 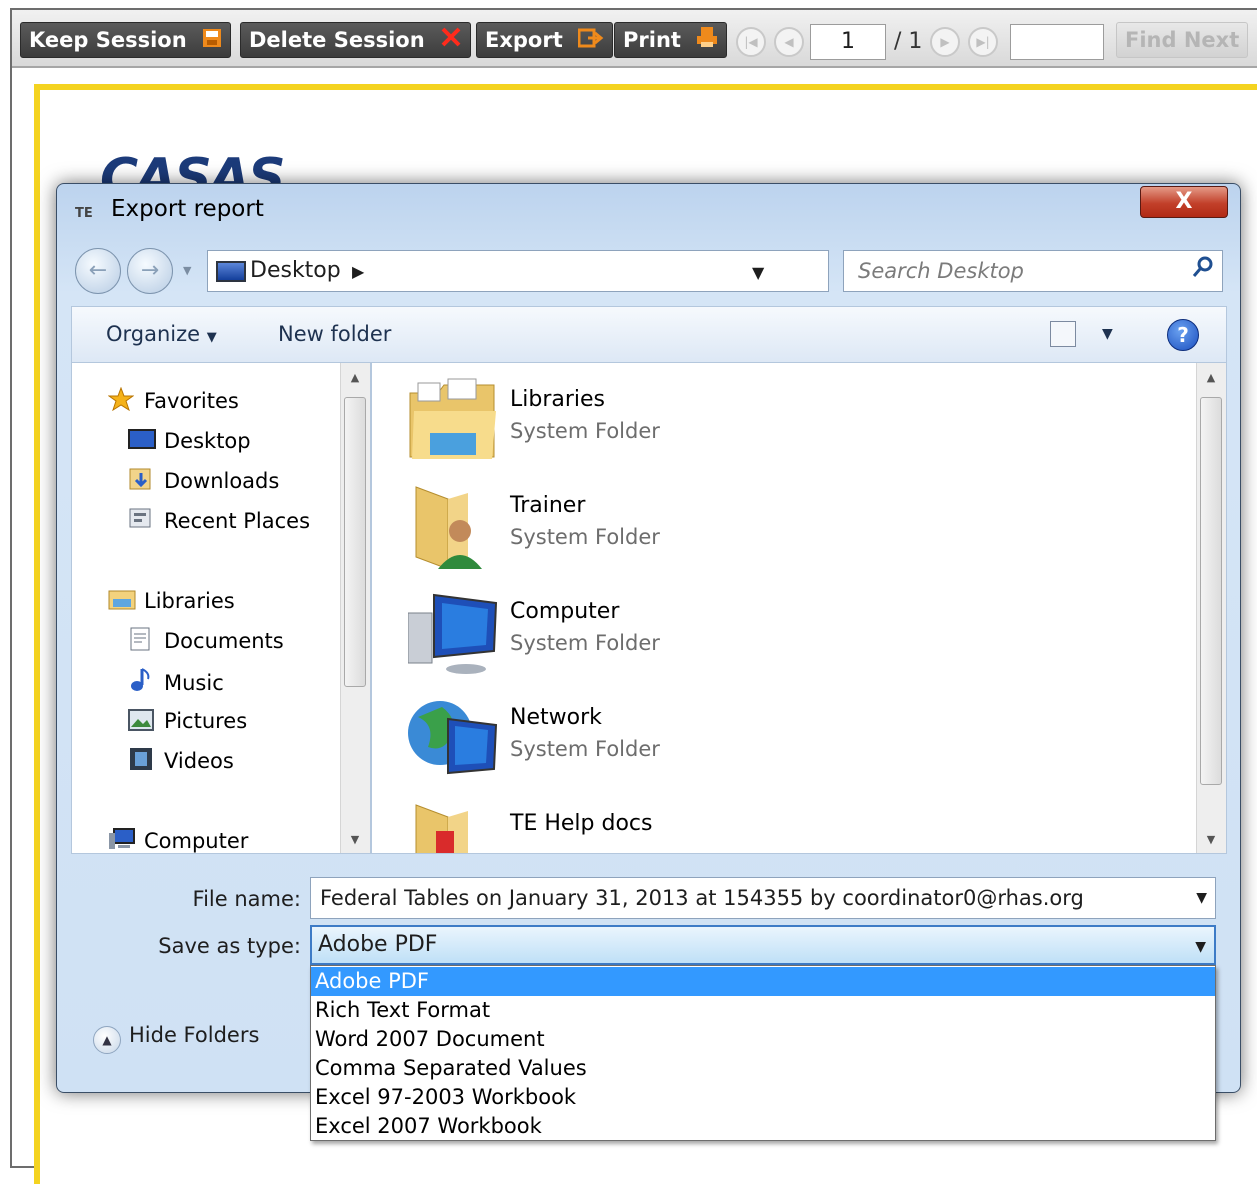 I want to click on save-type-dropdown-icon: ▼, so click(x=1200, y=947).